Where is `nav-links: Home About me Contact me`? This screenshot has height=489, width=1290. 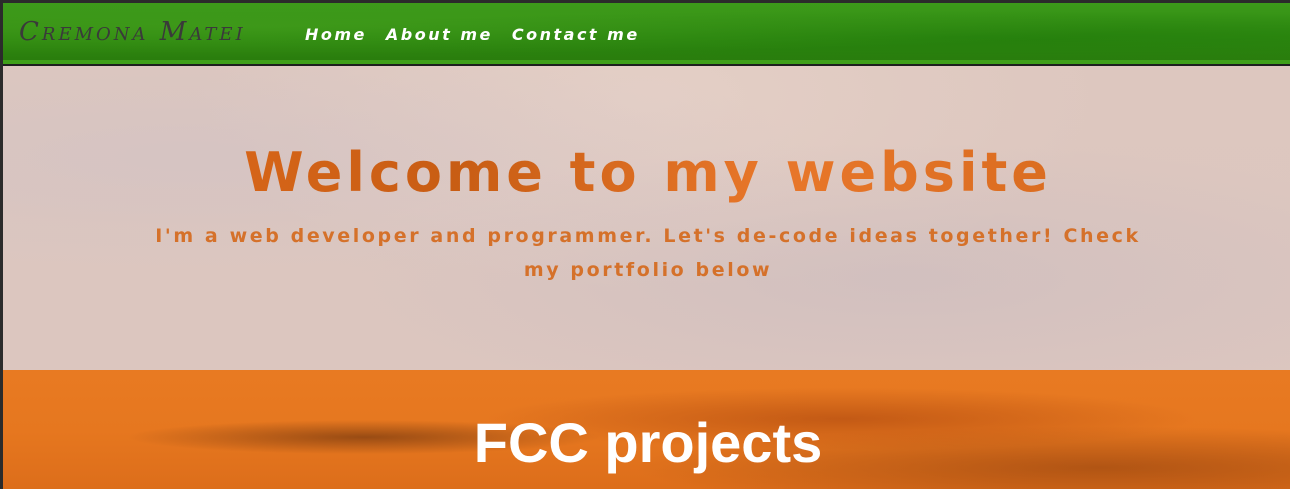 nav-links: Home About me Contact me is located at coordinates (472, 34).